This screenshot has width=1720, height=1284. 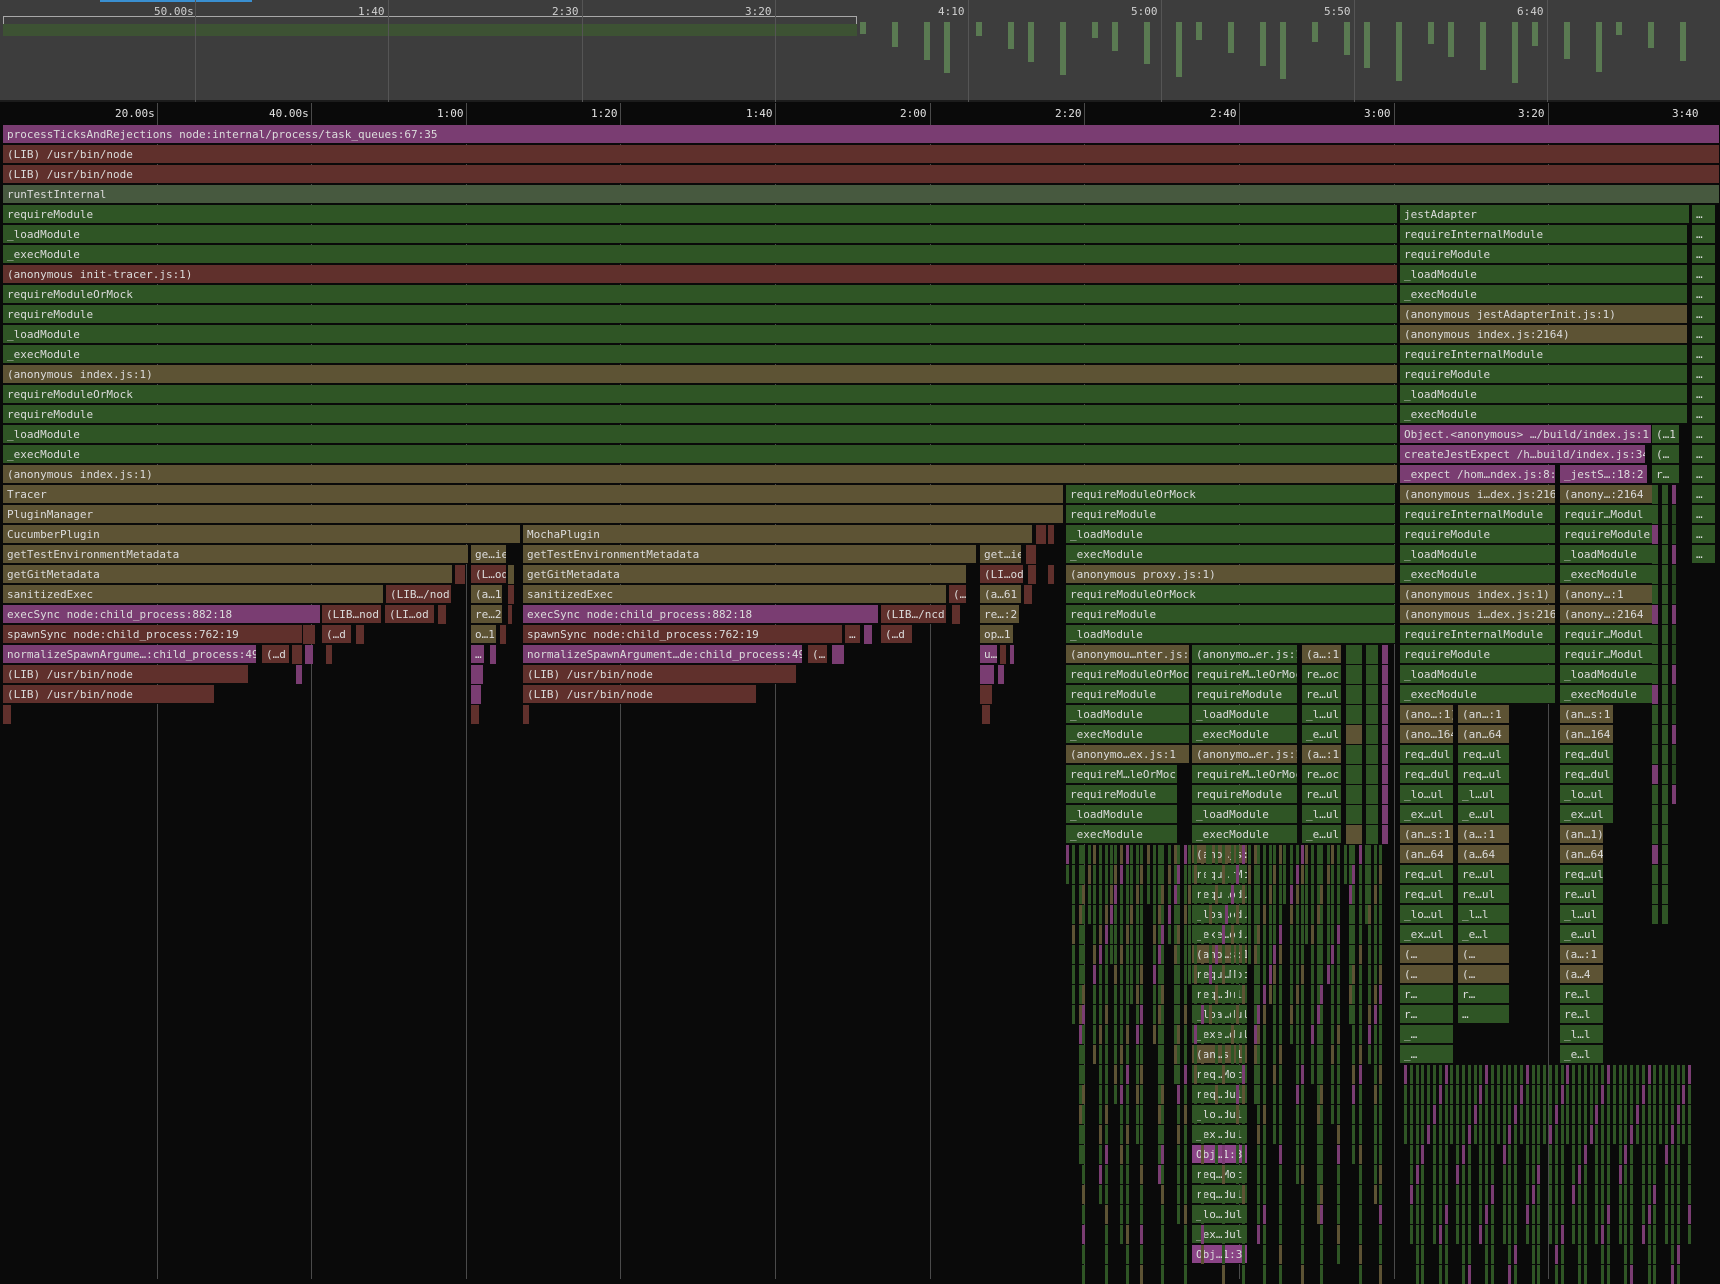 What do you see at coordinates (861, 194) in the screenshot?
I see `flame-frame: runTestInternal` at bounding box center [861, 194].